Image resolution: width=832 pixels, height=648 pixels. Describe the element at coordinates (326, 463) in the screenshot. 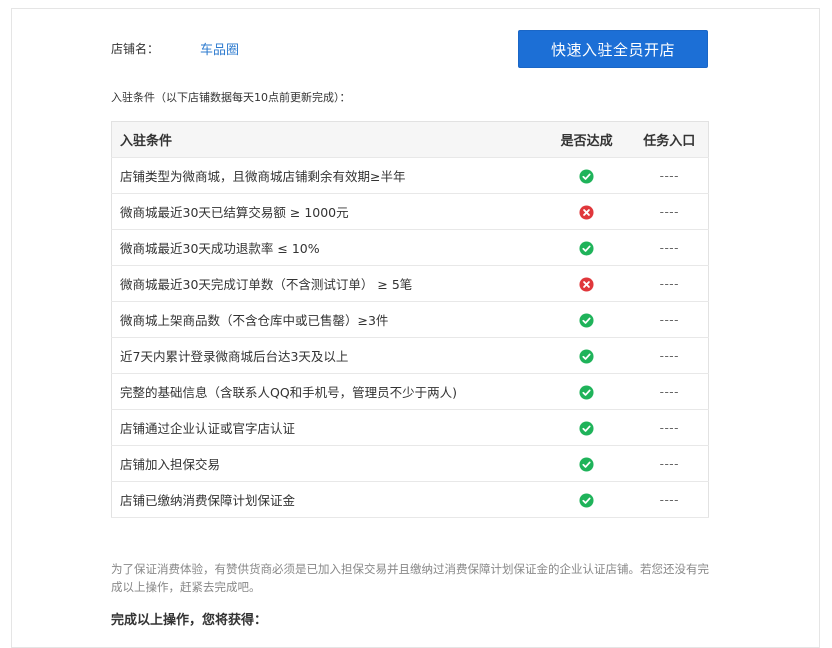

I see `condition-cell: 店铺加入担保交易` at that location.